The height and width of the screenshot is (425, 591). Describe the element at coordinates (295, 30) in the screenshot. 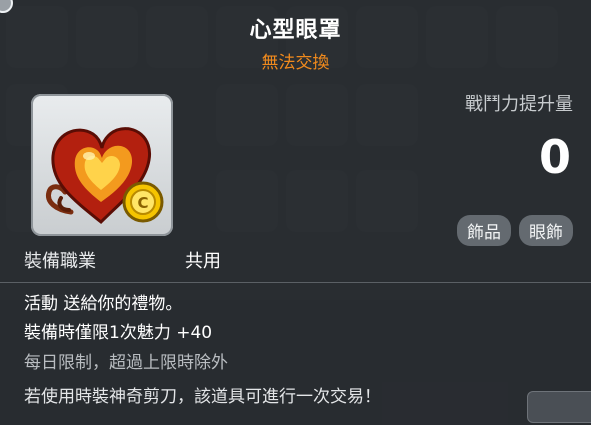

I see `item-name: 心型眼罩` at that location.